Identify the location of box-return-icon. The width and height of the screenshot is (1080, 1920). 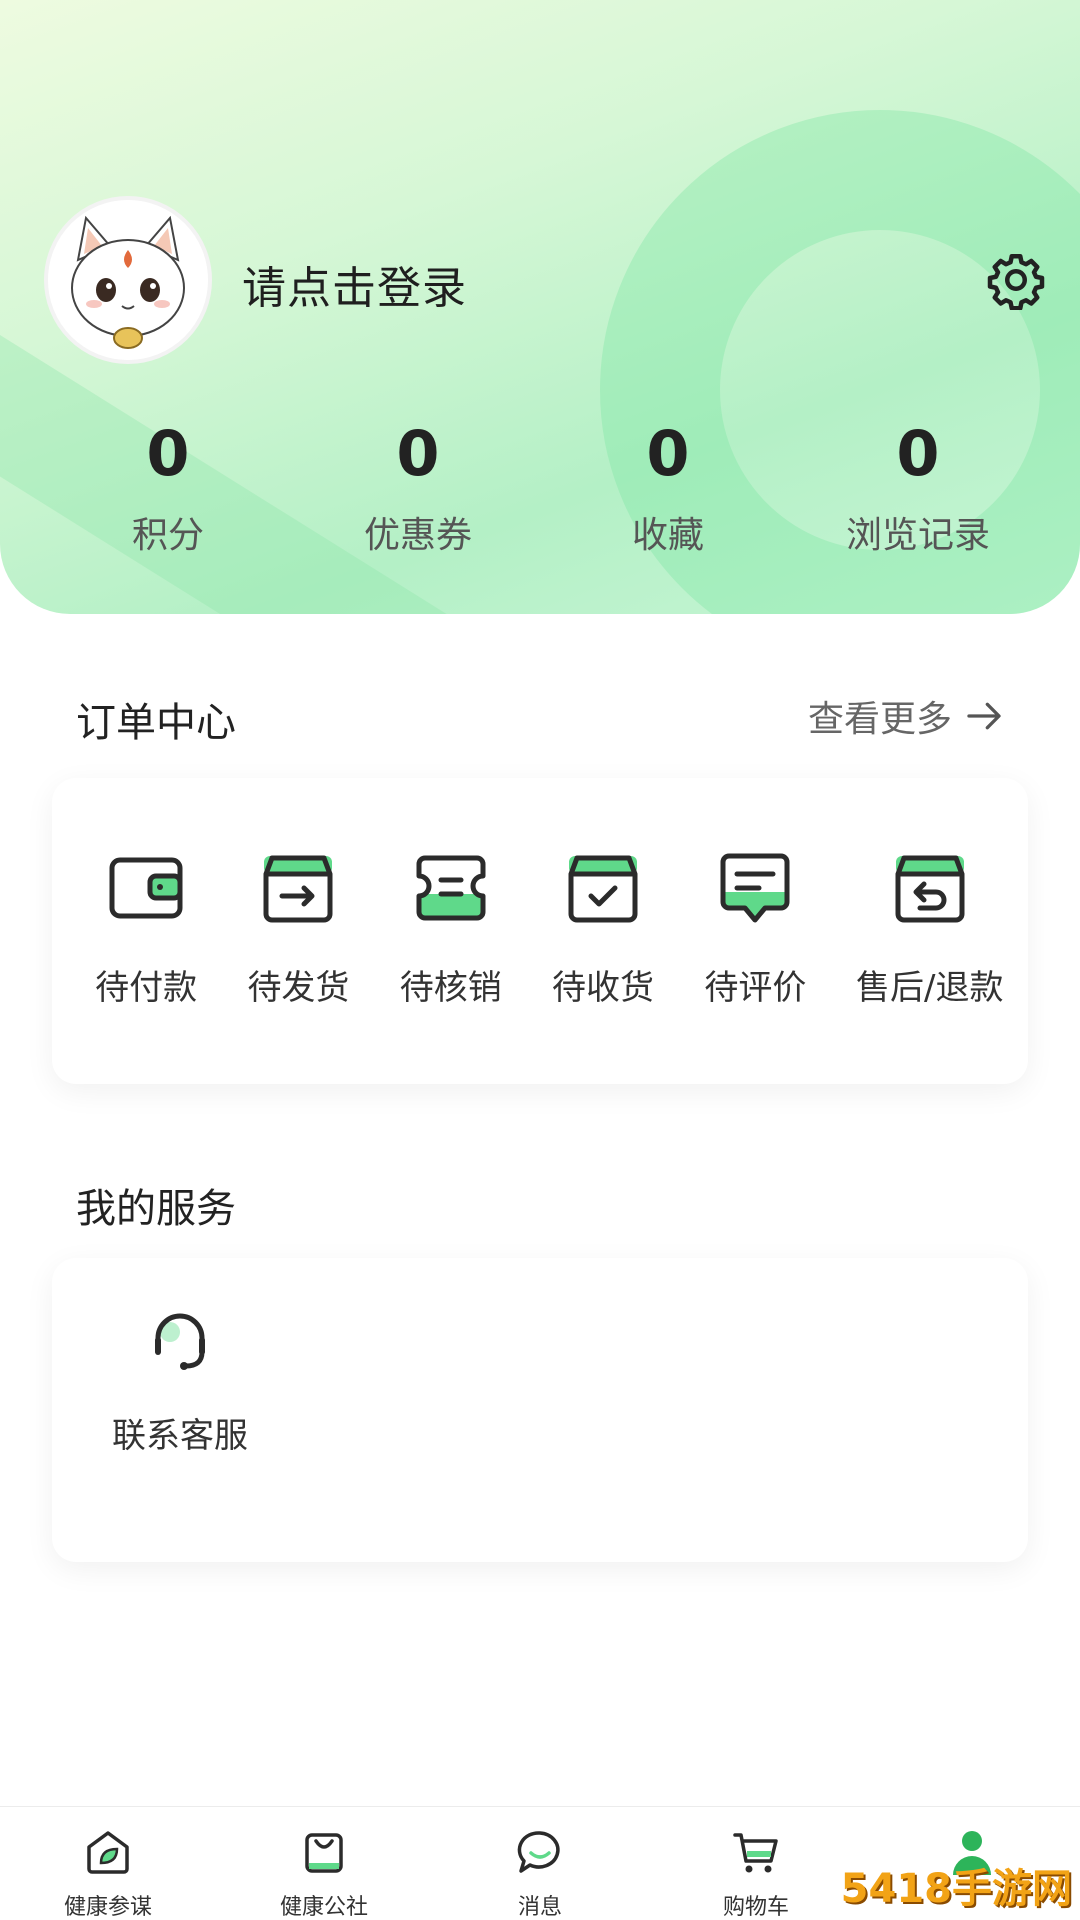
(930, 889).